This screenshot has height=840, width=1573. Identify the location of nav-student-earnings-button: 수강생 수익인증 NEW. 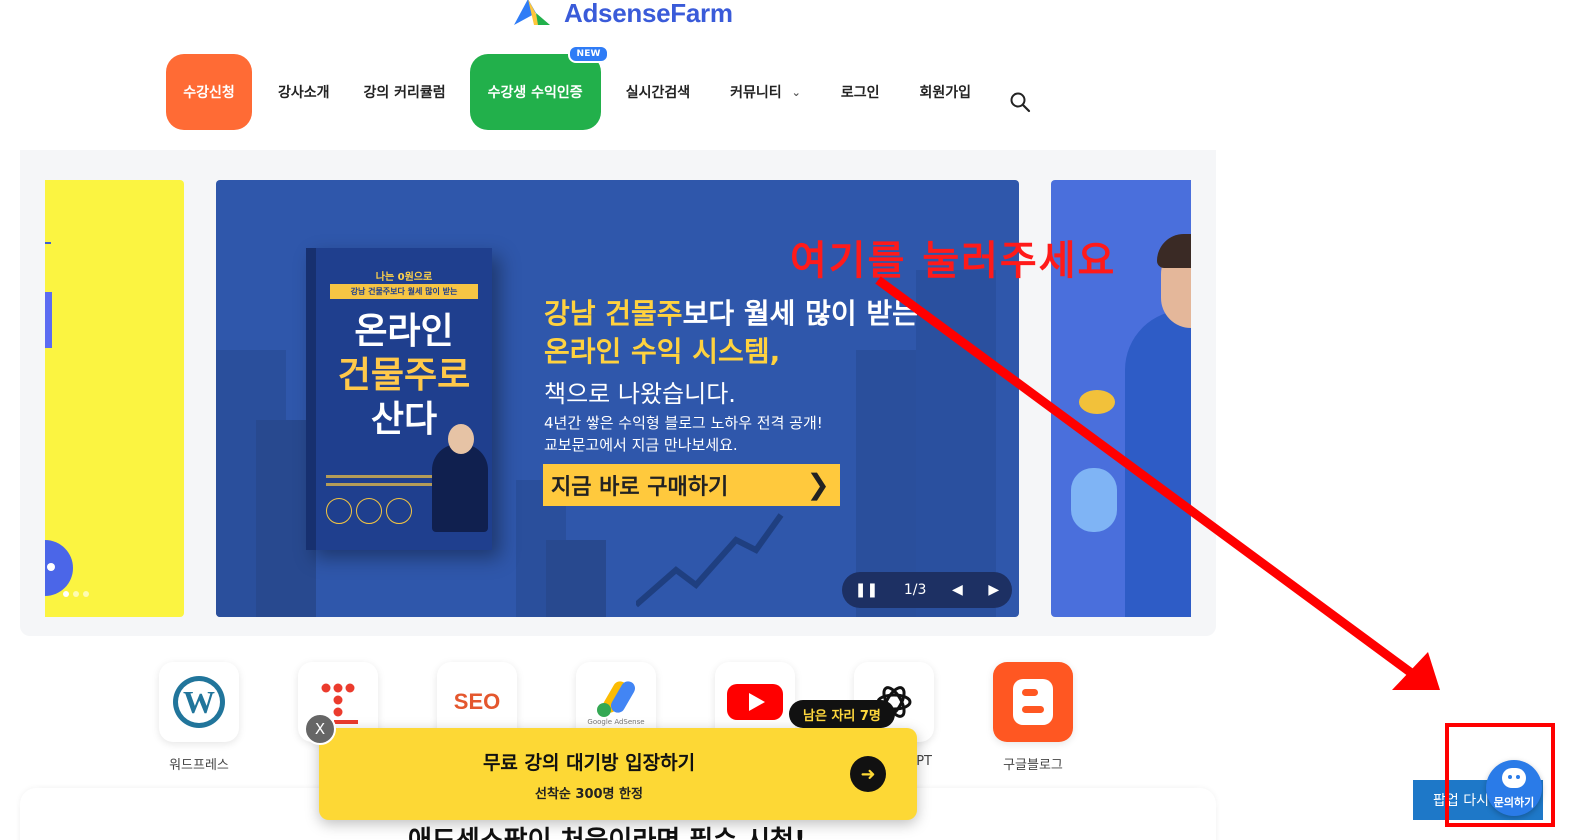
(539, 87).